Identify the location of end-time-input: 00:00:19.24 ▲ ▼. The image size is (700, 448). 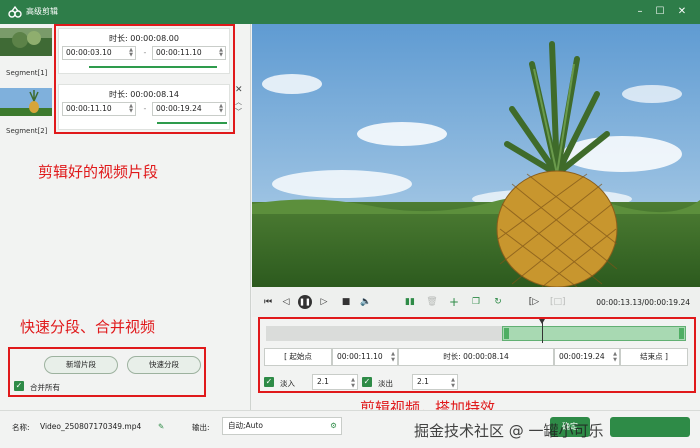
(587, 357).